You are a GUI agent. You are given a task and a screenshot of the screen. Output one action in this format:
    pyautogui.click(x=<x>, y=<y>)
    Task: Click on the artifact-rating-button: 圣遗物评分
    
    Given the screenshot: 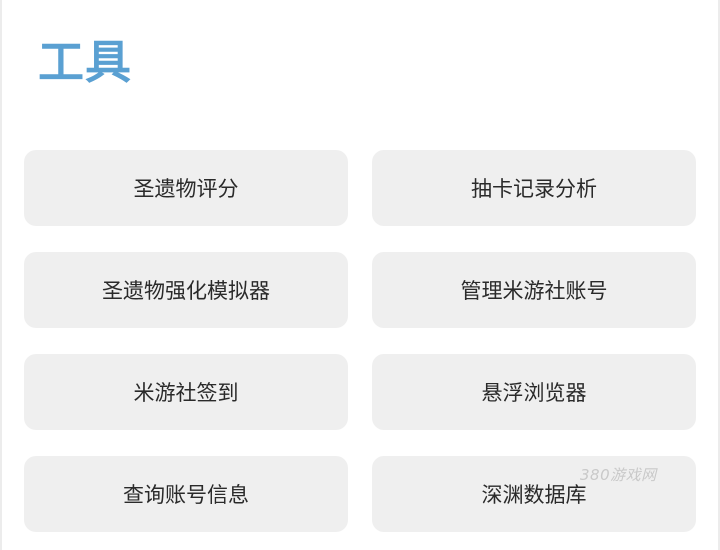 What is the action you would take?
    pyautogui.click(x=186, y=188)
    